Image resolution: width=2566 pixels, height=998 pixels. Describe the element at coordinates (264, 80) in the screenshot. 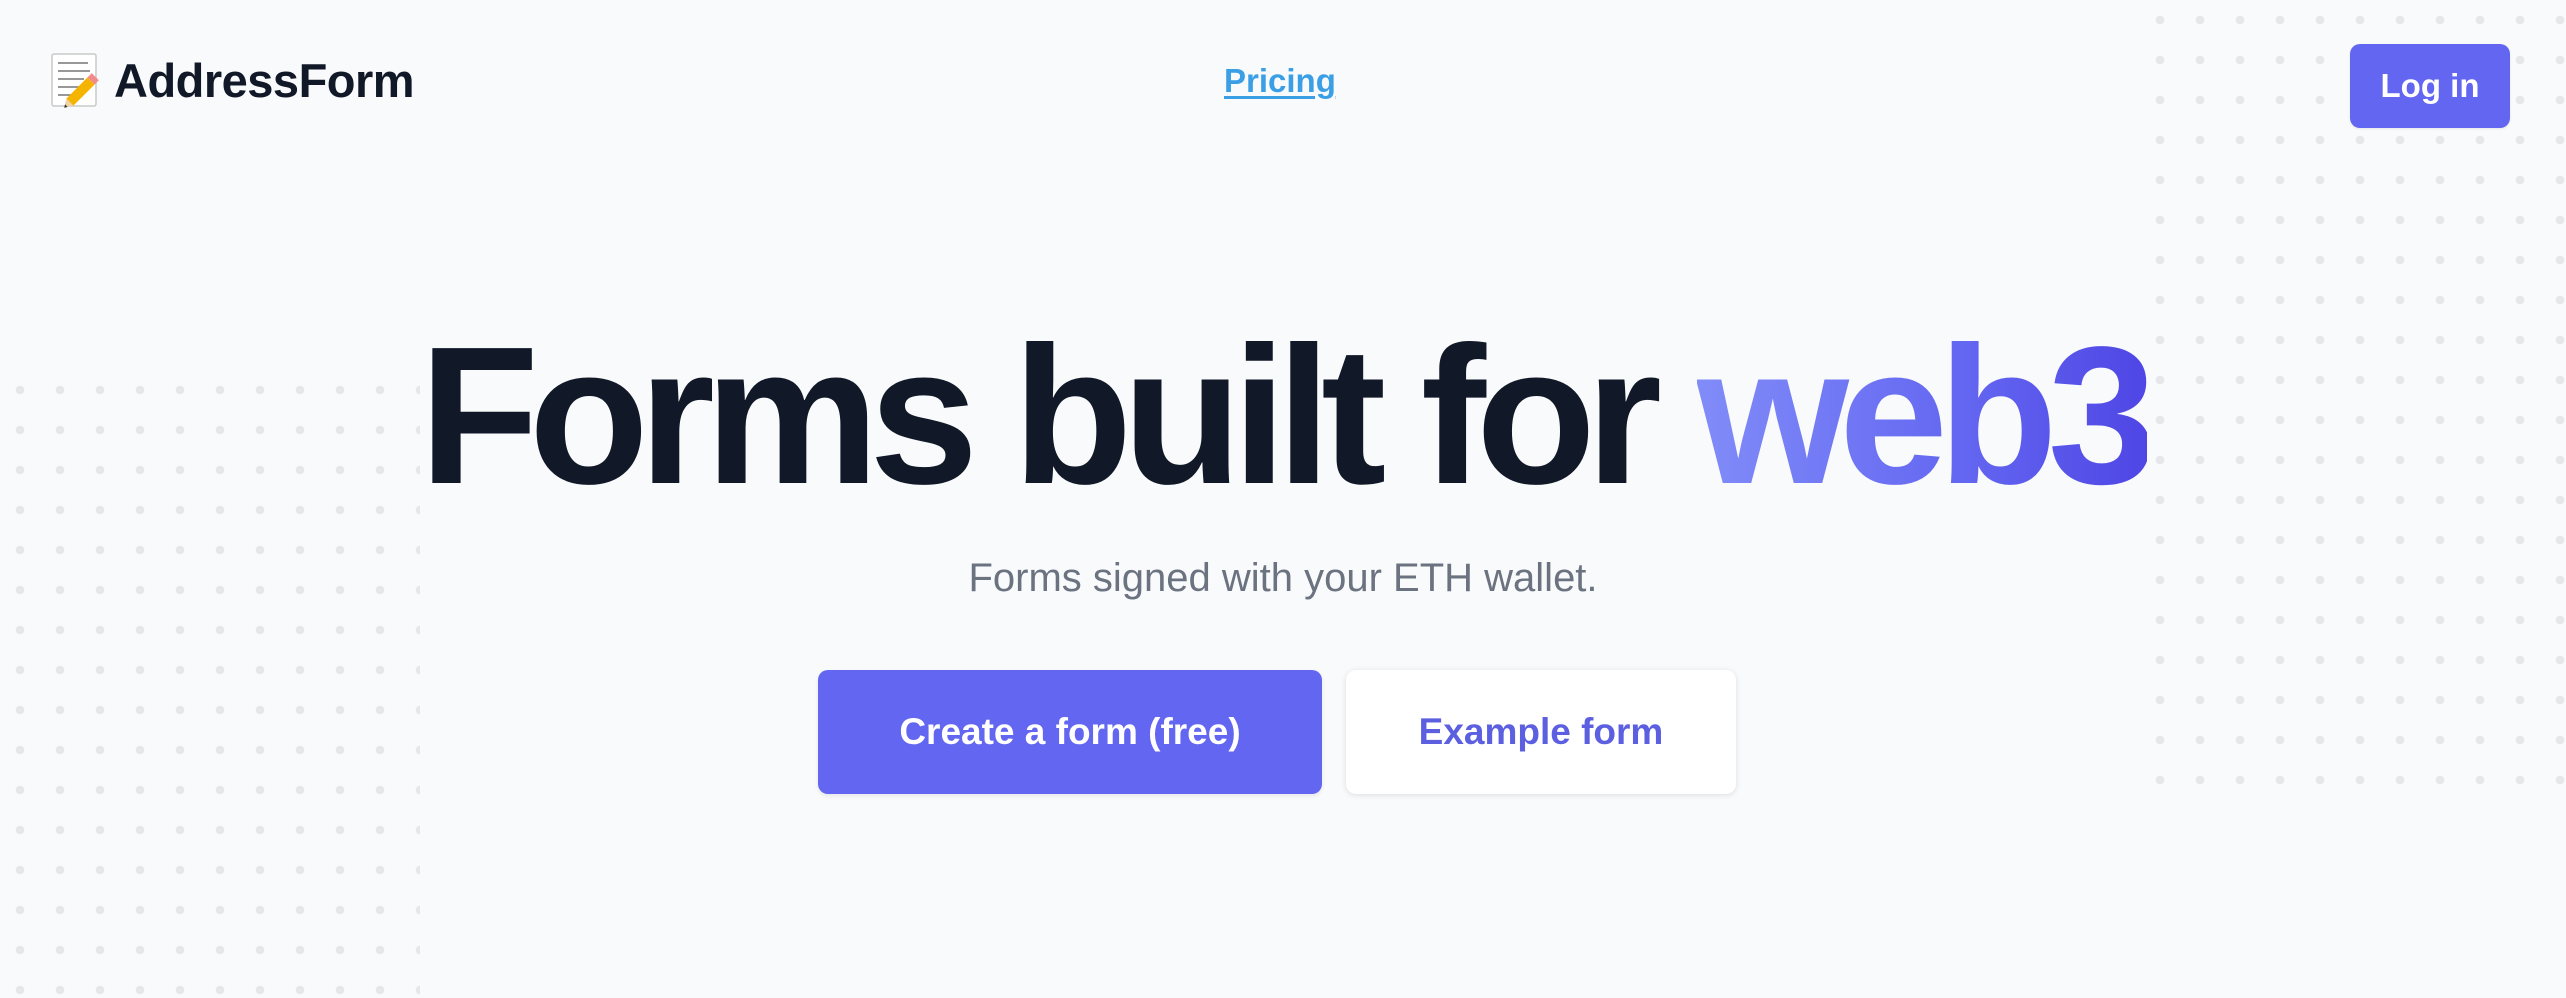

I see `site-logo-text: AddressForm` at that location.